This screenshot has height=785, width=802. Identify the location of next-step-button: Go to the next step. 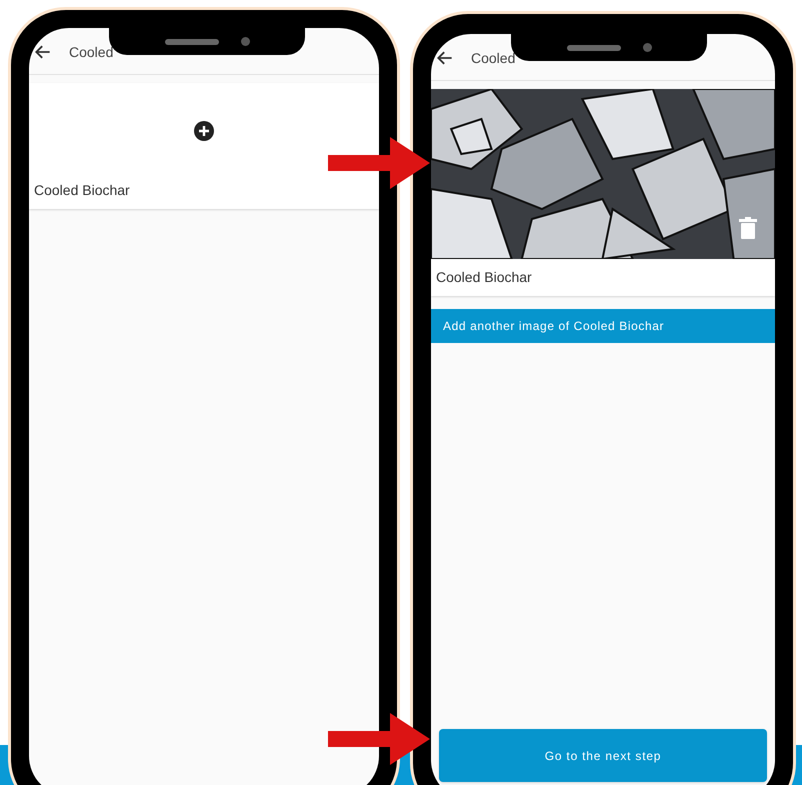
(603, 755).